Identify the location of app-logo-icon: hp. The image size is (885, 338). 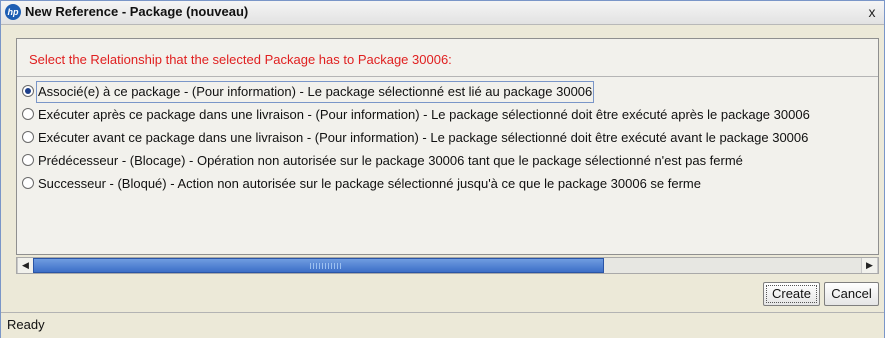
(13, 12).